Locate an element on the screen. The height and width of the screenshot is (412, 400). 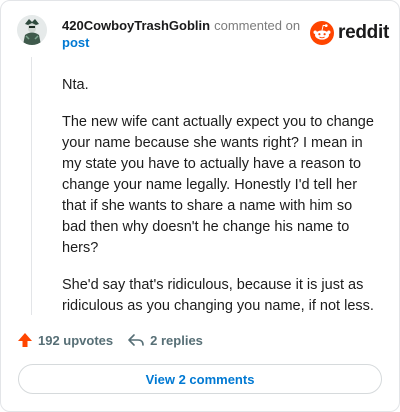
upvote-button: 192 upvotes is located at coordinates (65, 340).